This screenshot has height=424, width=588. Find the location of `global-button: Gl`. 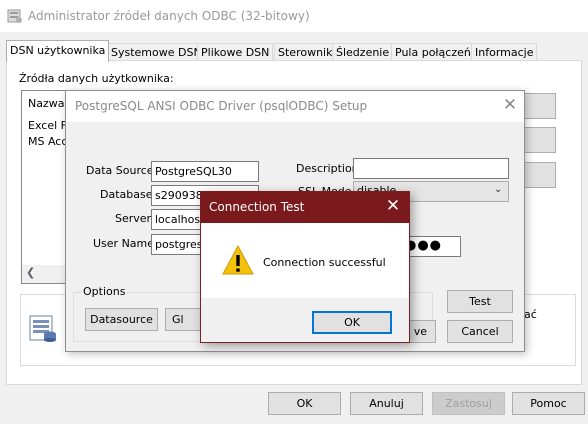

global-button: Gl is located at coordinates (184, 319).